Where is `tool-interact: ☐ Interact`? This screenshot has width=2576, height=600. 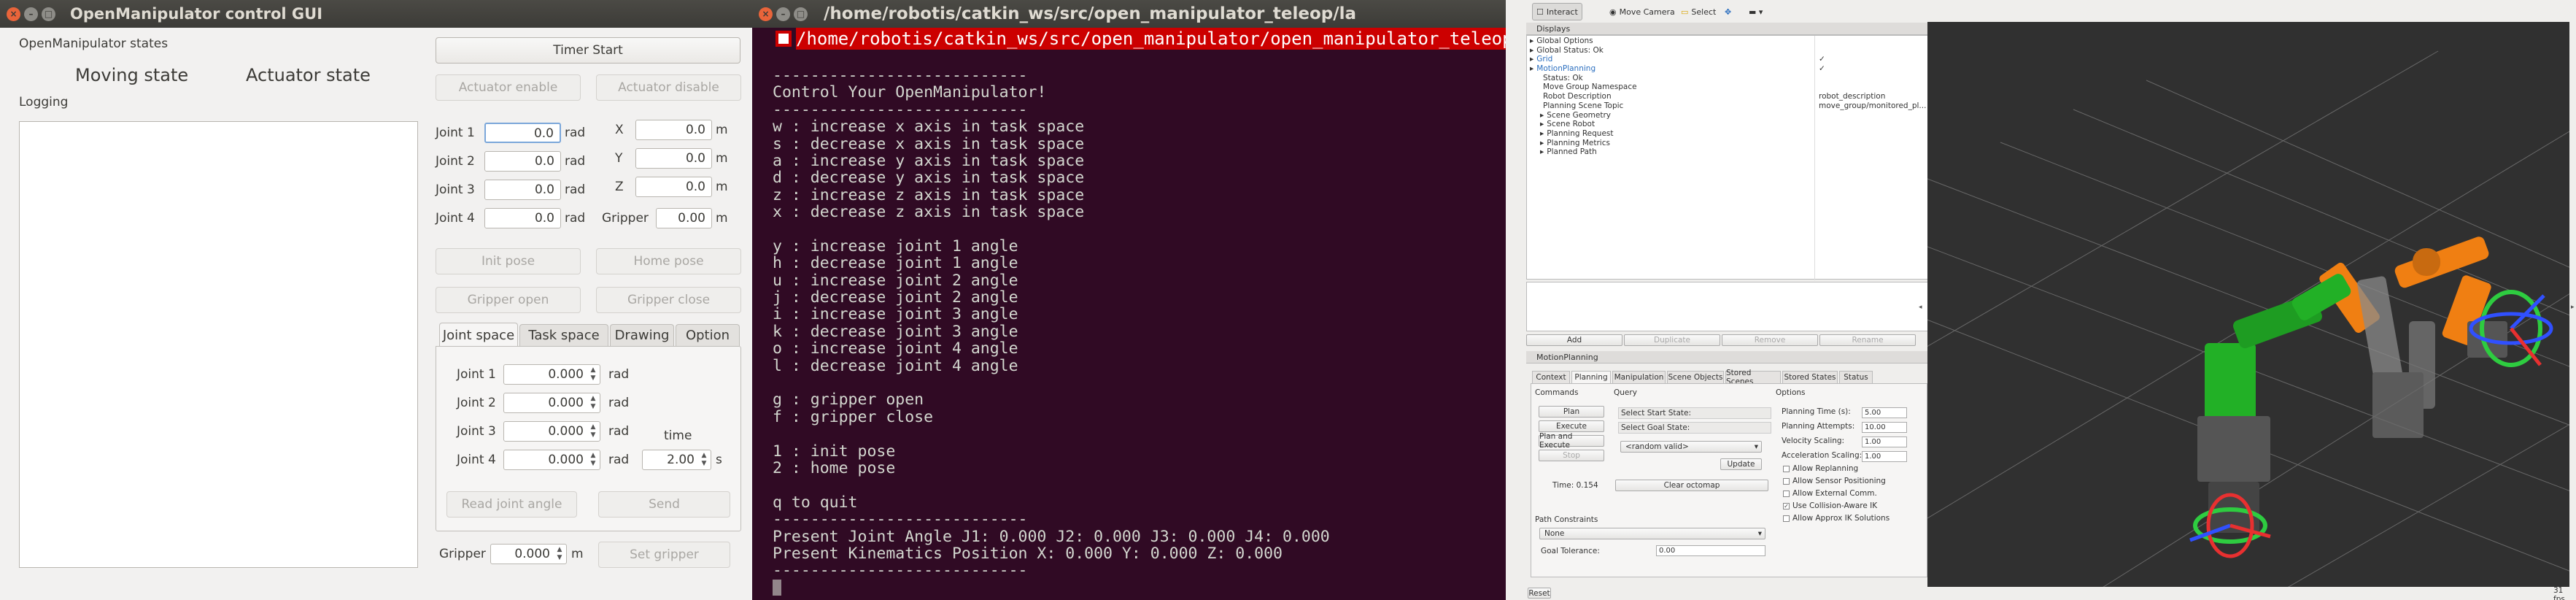 tool-interact: ☐ Interact is located at coordinates (1557, 11).